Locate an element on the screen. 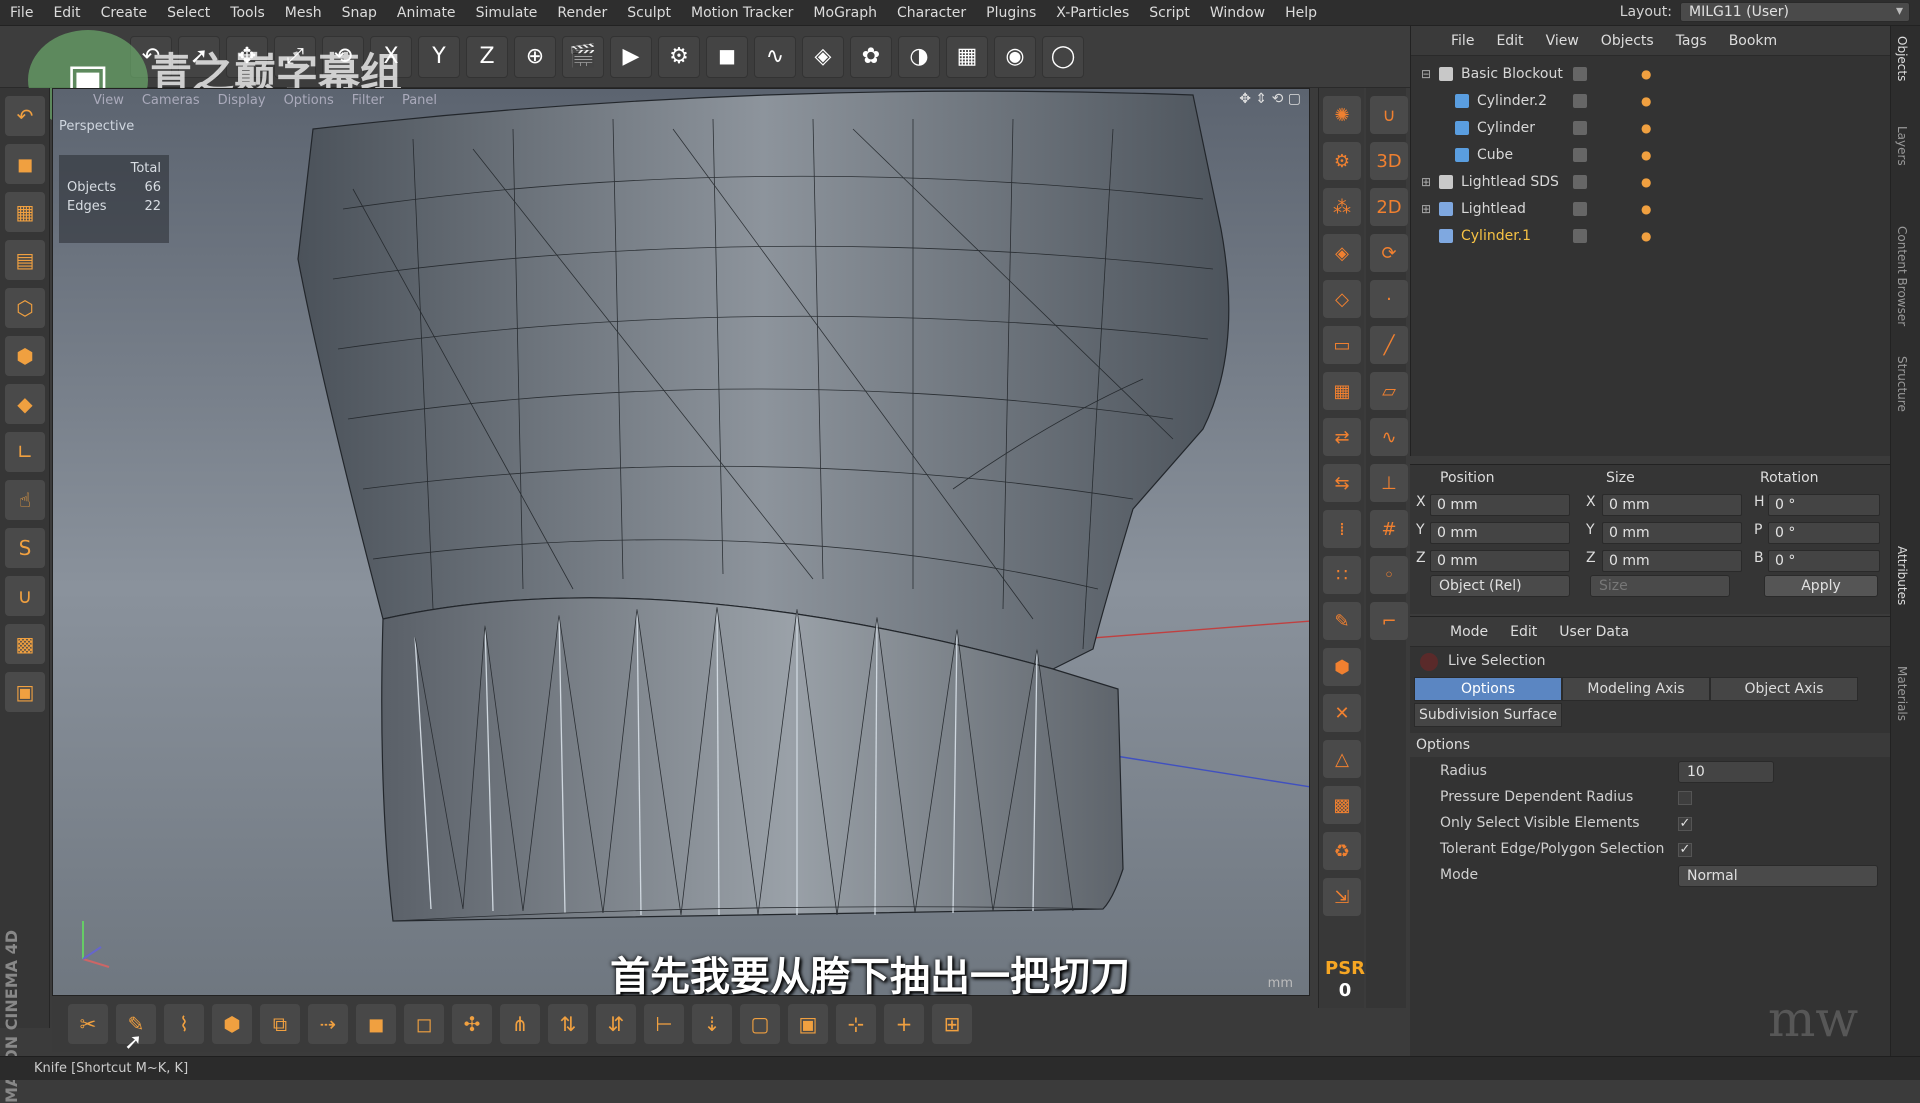  tab-object-axis: Object Axis is located at coordinates (1784, 689).